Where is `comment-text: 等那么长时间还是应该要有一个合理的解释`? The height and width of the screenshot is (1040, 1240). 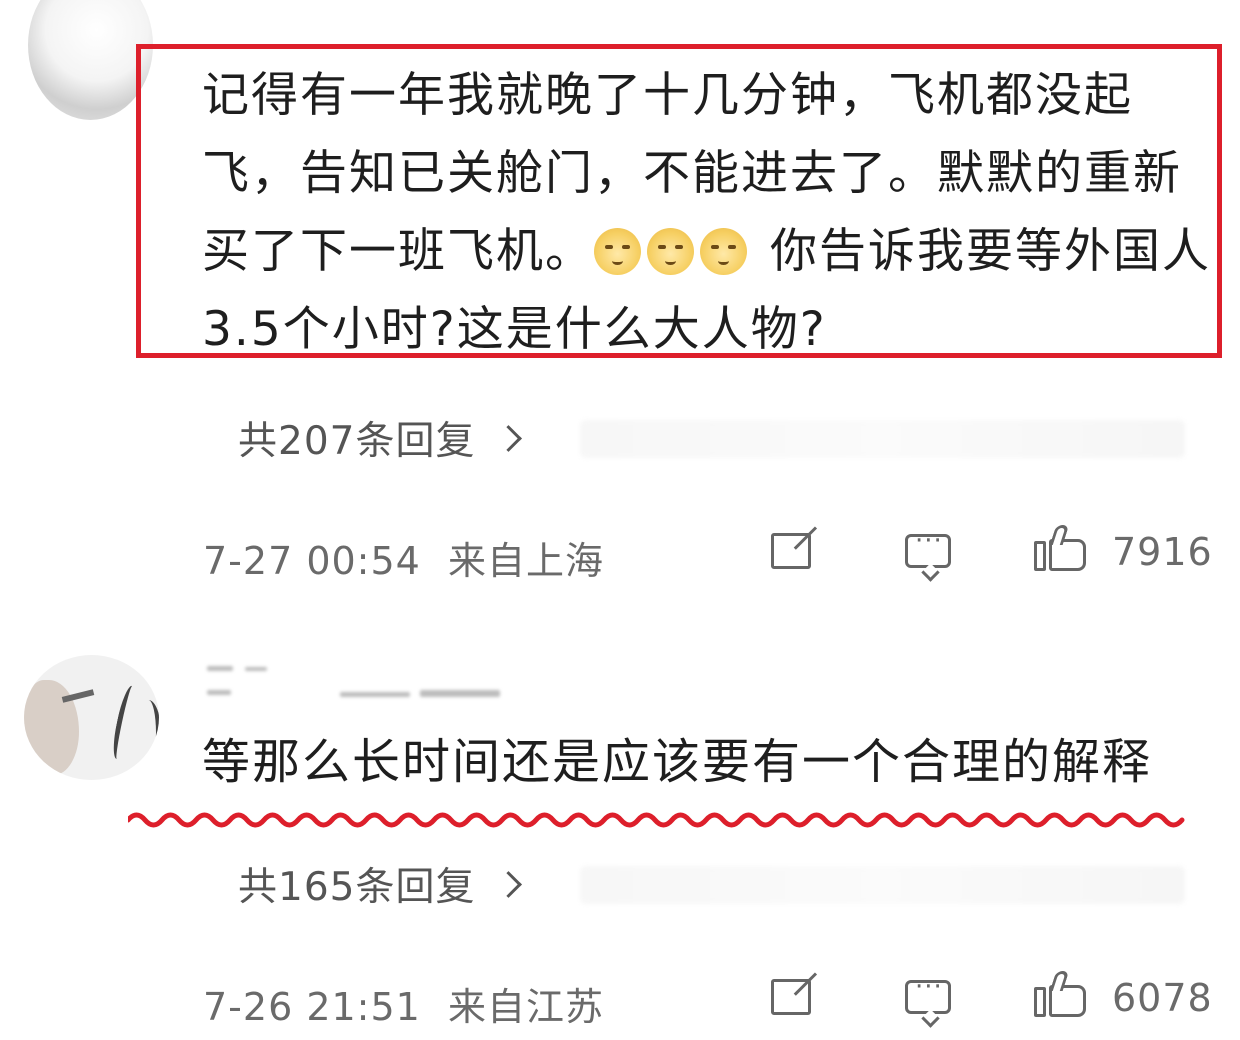 comment-text: 等那么长时间还是应该要有一个合理的解释 is located at coordinates (677, 762).